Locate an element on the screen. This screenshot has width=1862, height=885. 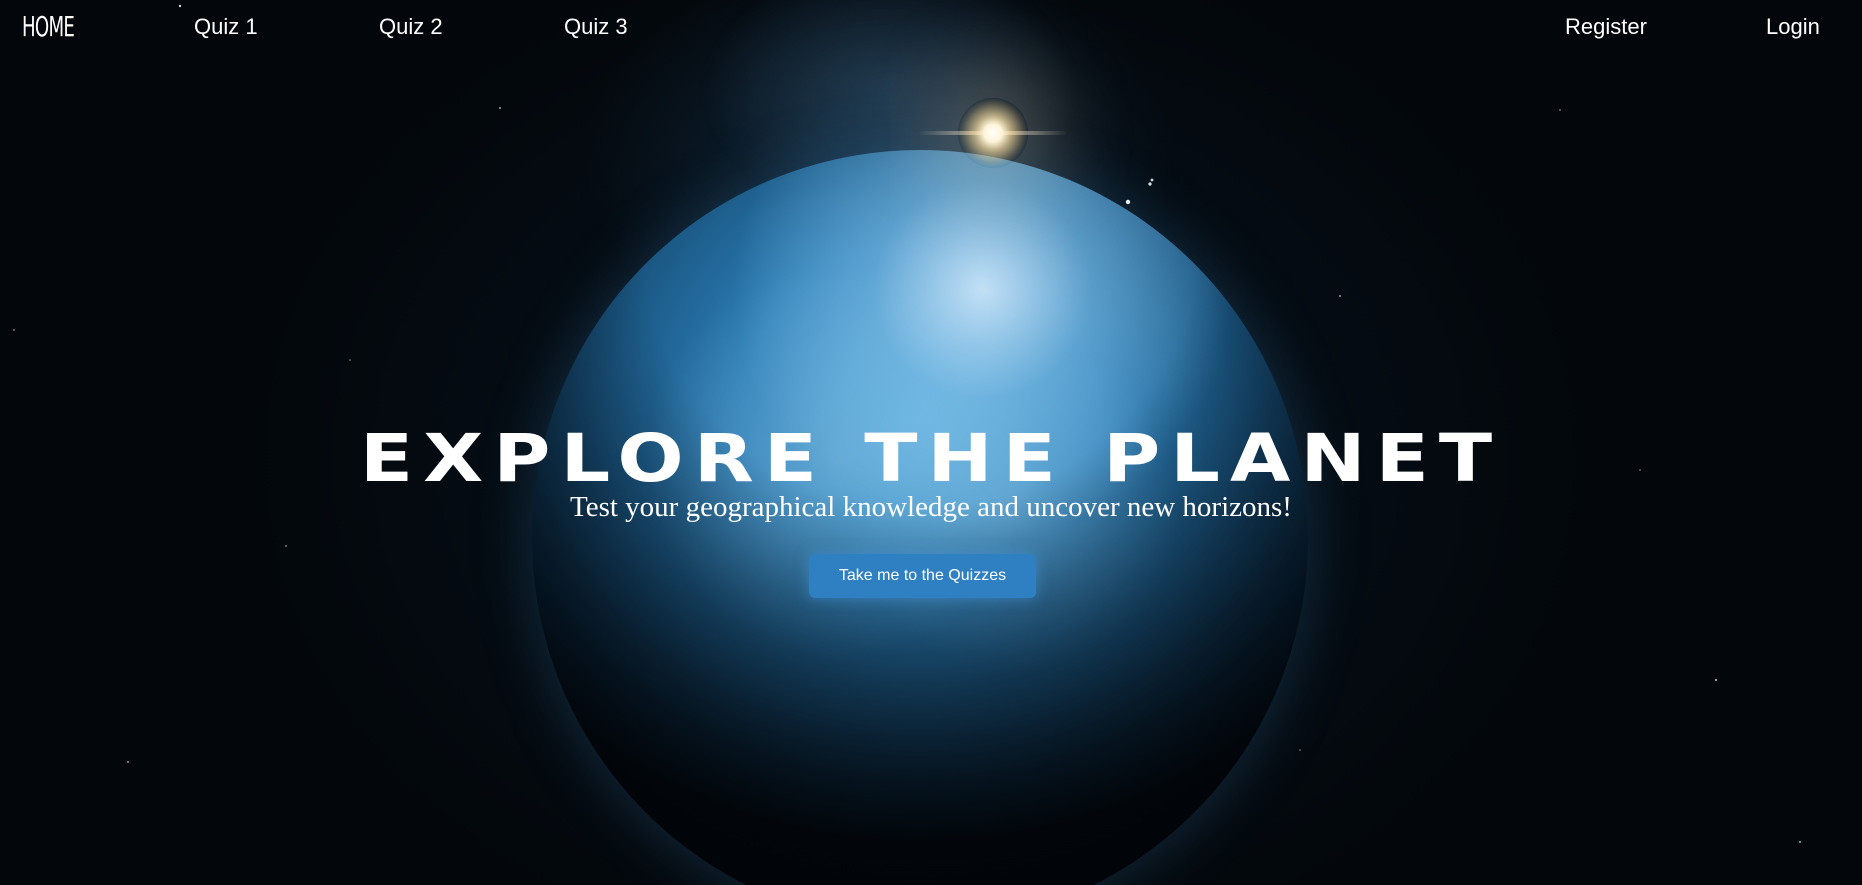
top-navigation: HOME Quiz 1 Quiz 2 Quiz 3 Register Login is located at coordinates (931, 30).